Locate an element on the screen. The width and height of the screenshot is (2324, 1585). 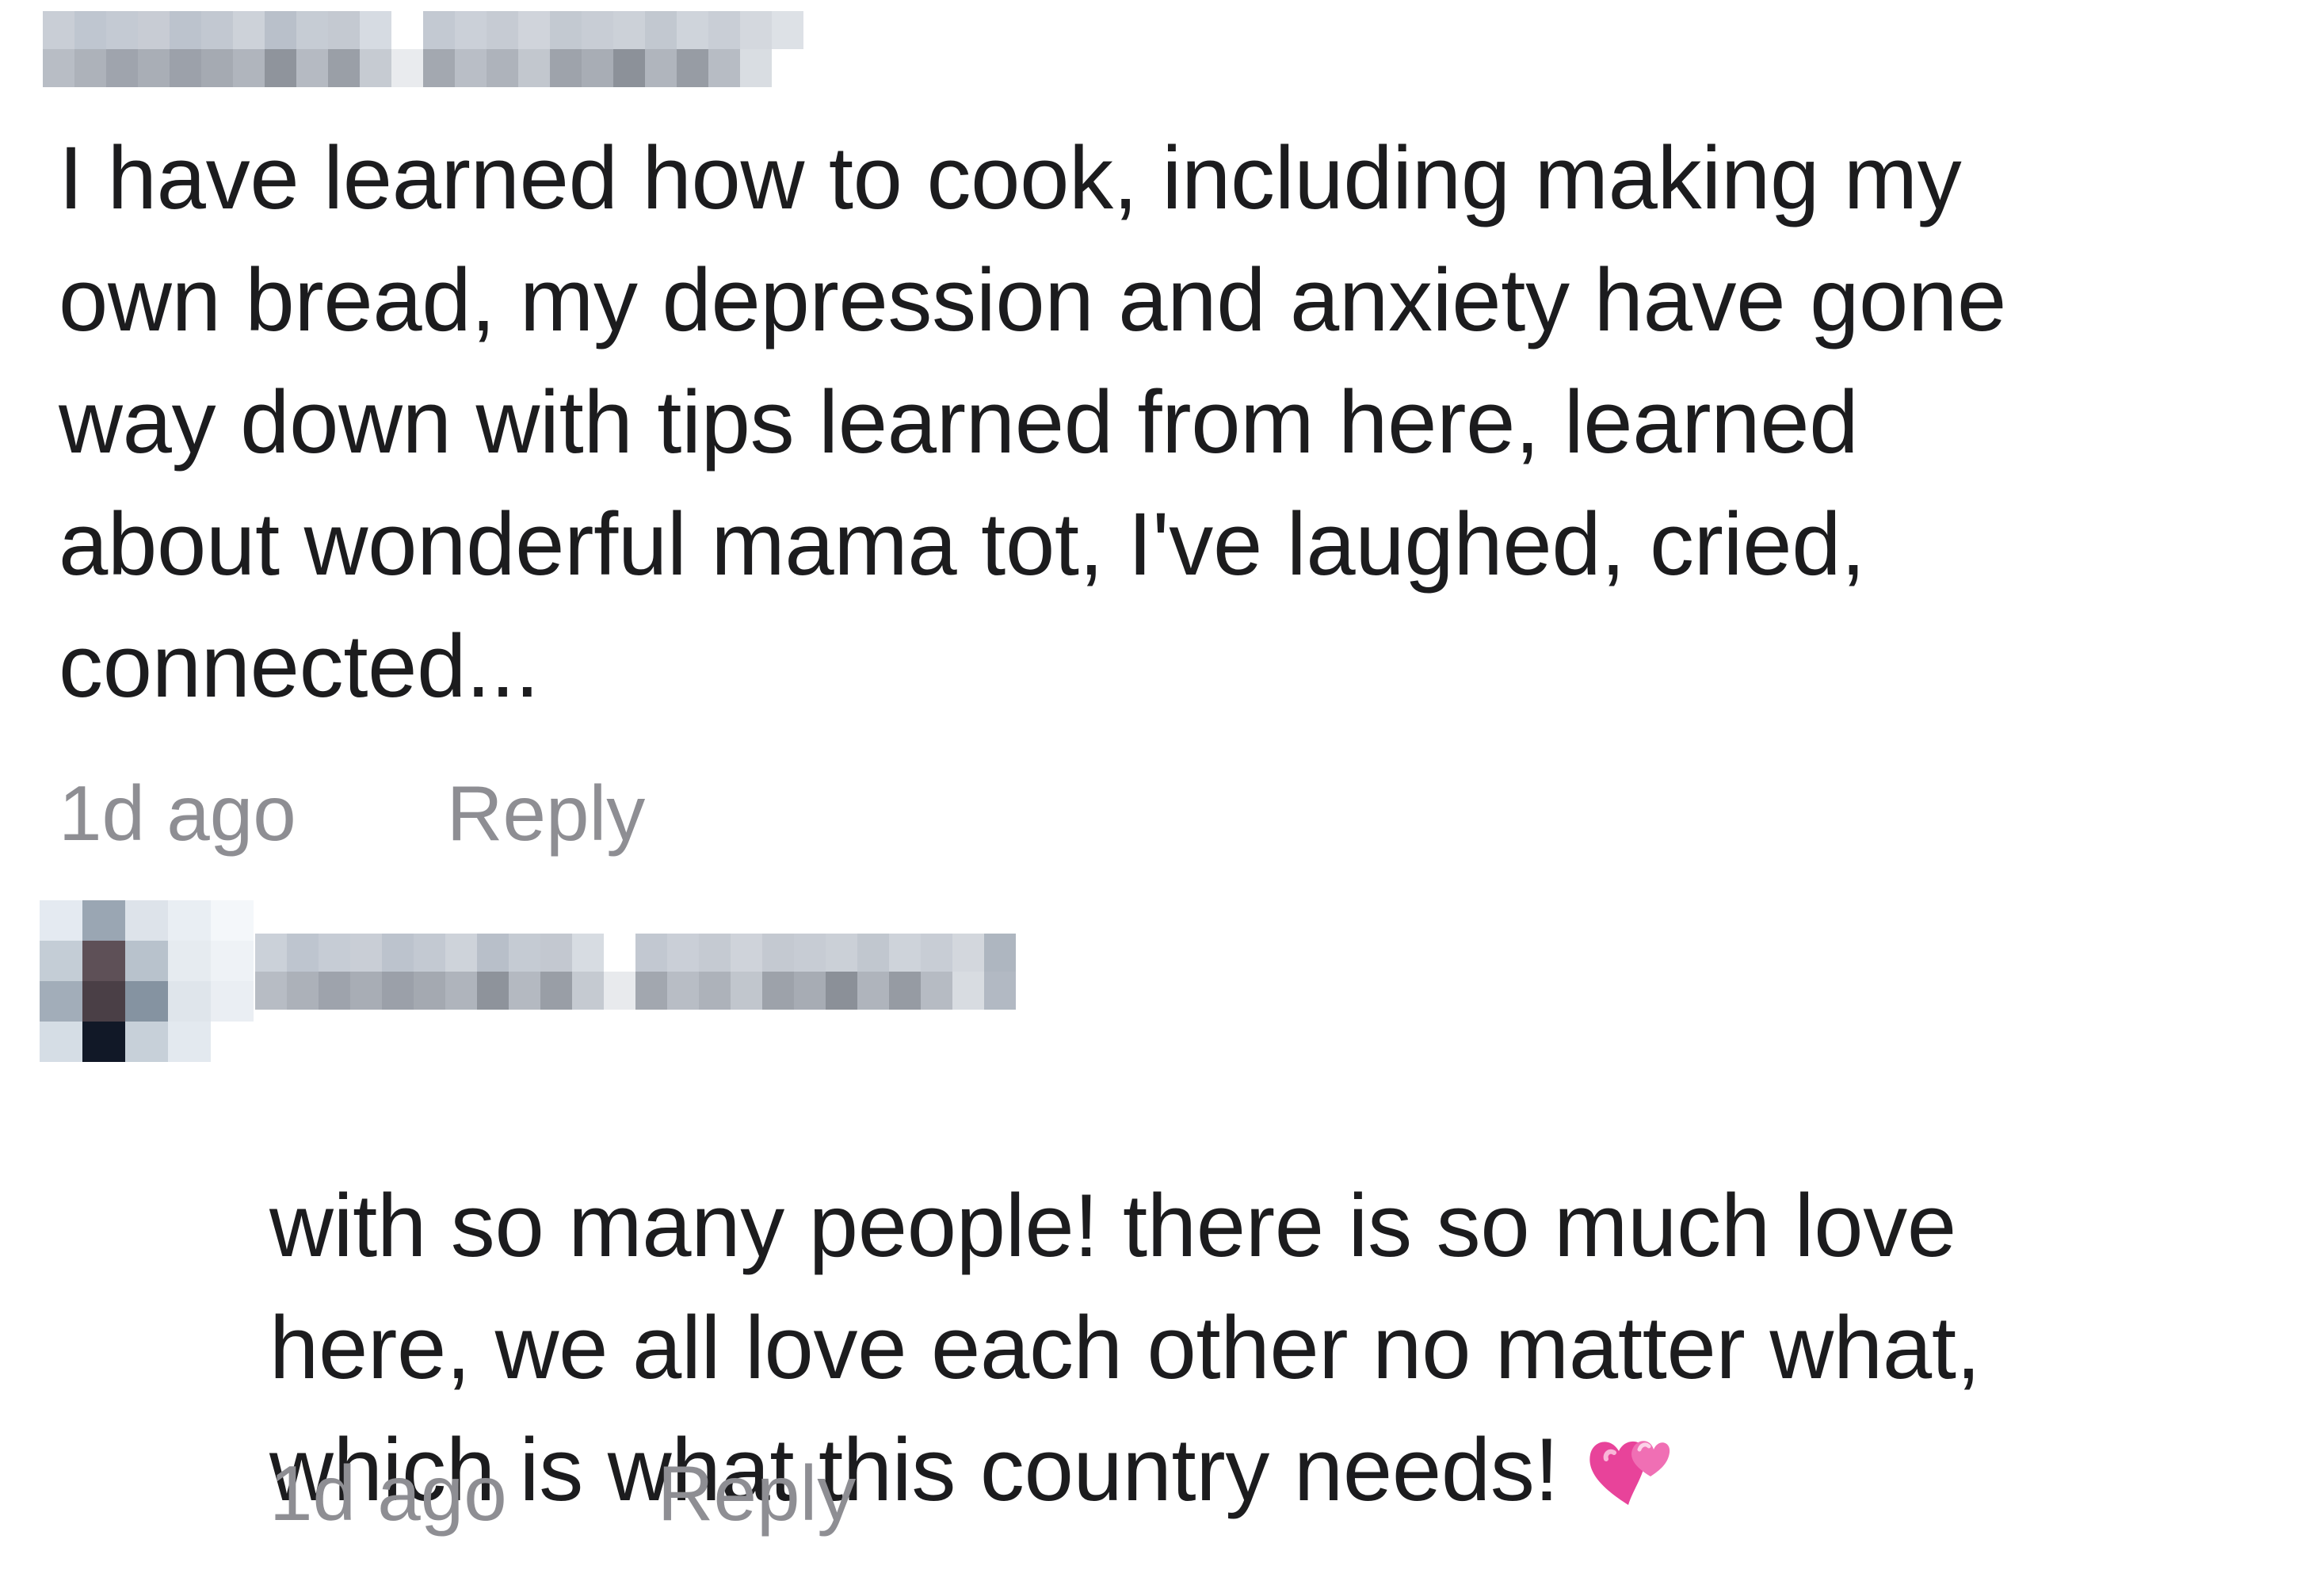
comment-1-username-blurred is located at coordinates (423, 49).